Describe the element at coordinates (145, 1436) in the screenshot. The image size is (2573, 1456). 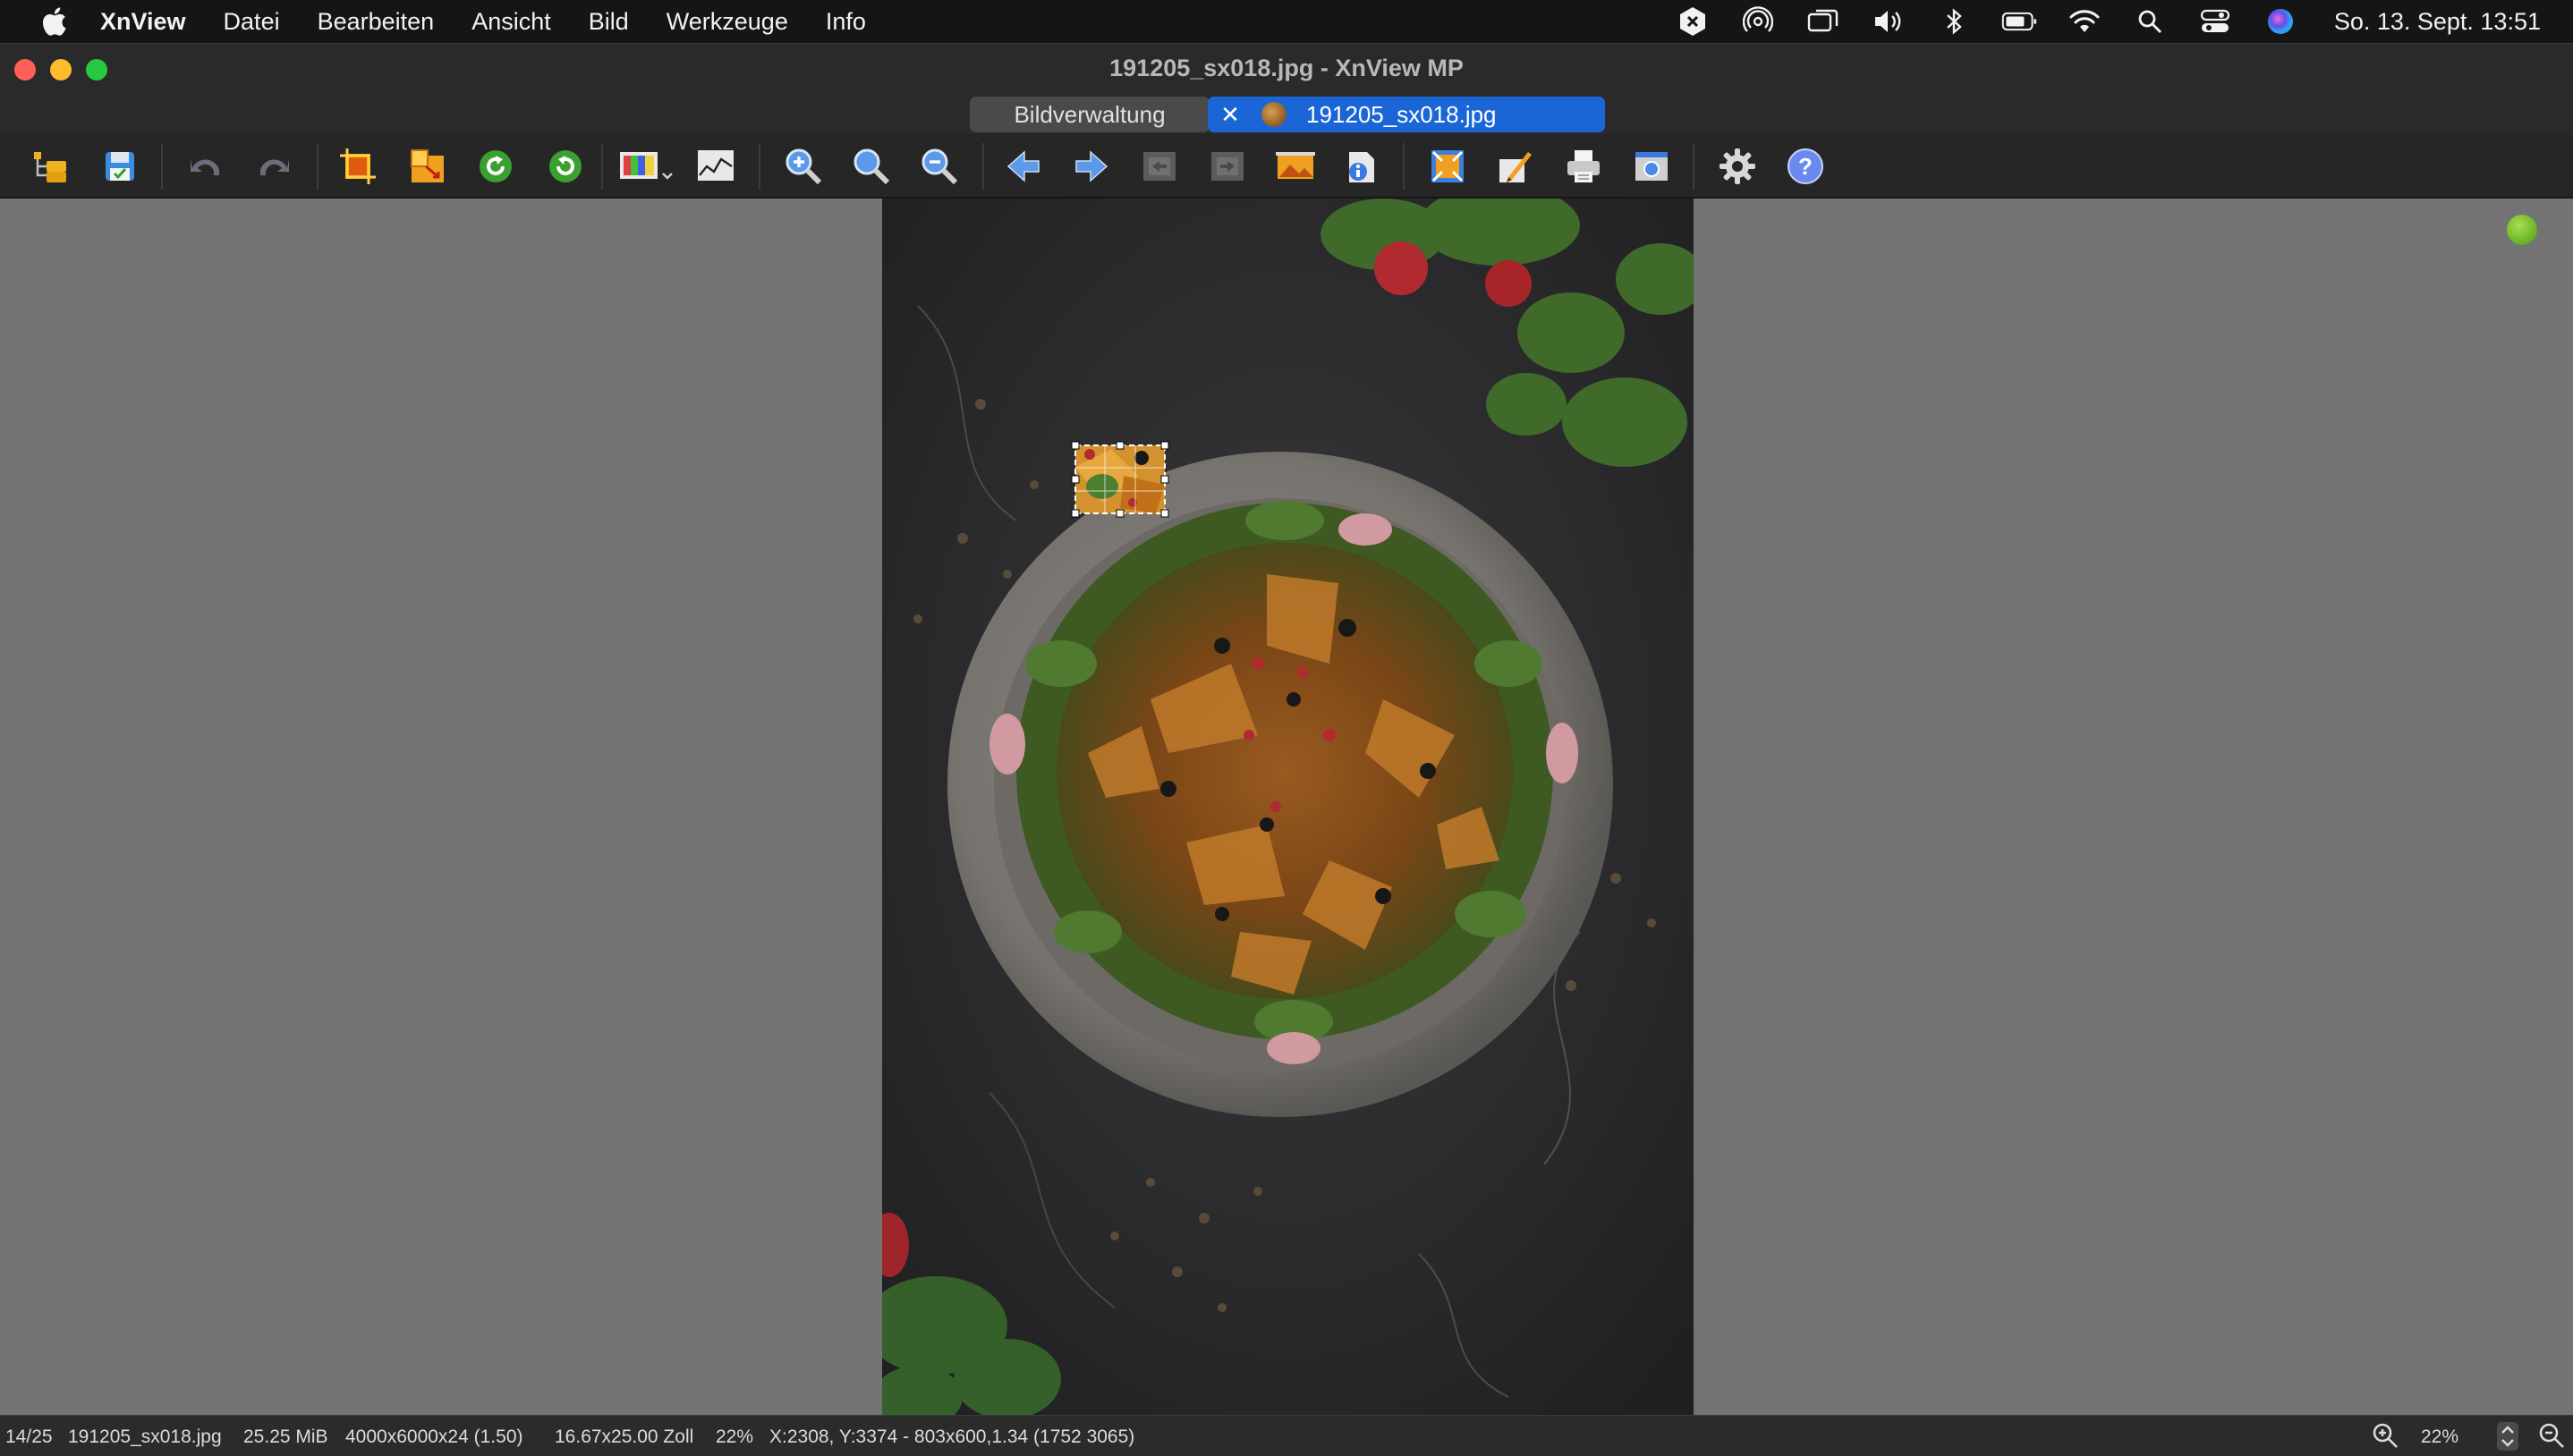
I see `status-filename: 191205_sx018.jpg` at that location.